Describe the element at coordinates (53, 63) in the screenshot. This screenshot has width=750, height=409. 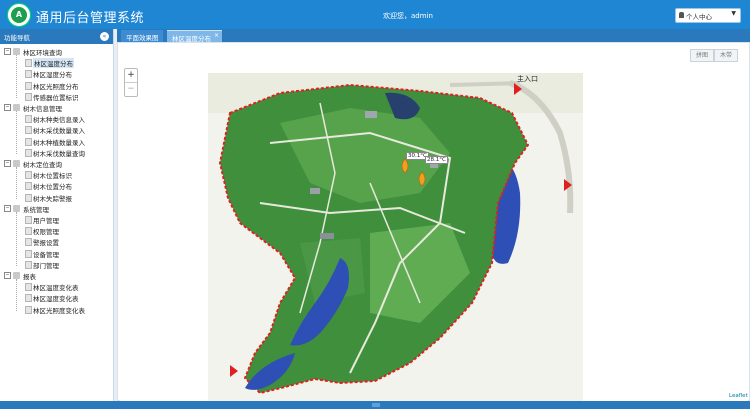
I see `tree-item-label: 林区温度分布` at that location.